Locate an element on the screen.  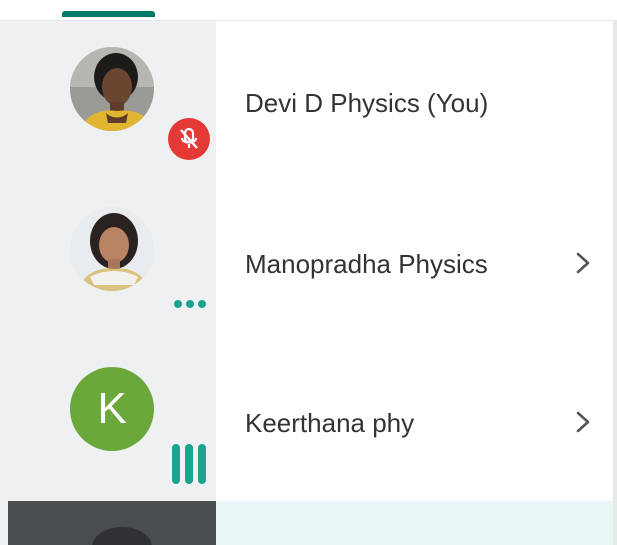
participant-name: Keerthana phy is located at coordinates (330, 423).